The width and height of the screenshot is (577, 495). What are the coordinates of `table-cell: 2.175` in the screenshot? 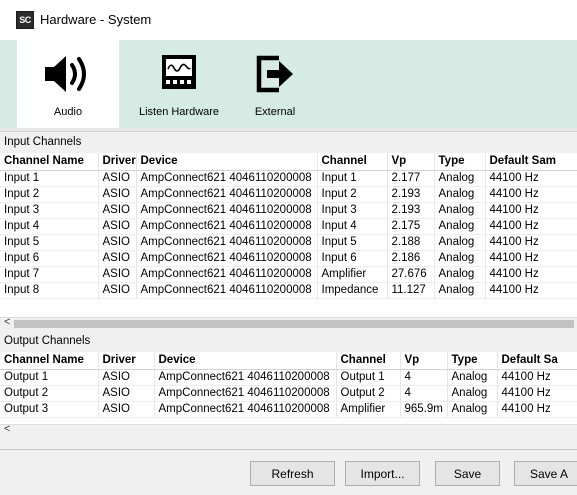 It's located at (411, 226).